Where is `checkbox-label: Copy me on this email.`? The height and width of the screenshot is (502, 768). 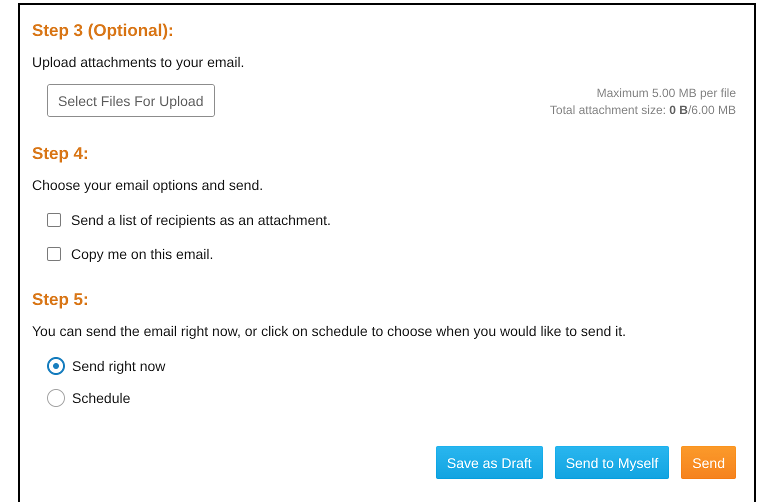
checkbox-label: Copy me on this email. is located at coordinates (142, 254).